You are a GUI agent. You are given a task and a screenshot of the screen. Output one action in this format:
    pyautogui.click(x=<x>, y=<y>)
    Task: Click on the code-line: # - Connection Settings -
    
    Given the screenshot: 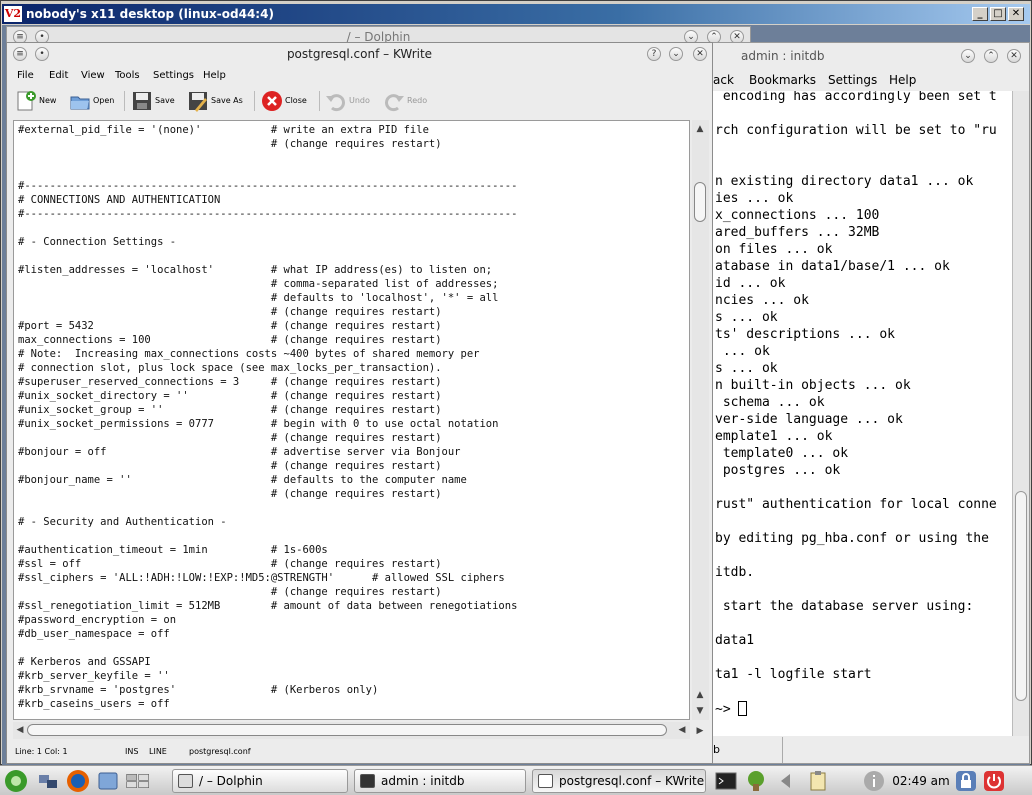 What is the action you would take?
    pyautogui.click(x=97, y=242)
    